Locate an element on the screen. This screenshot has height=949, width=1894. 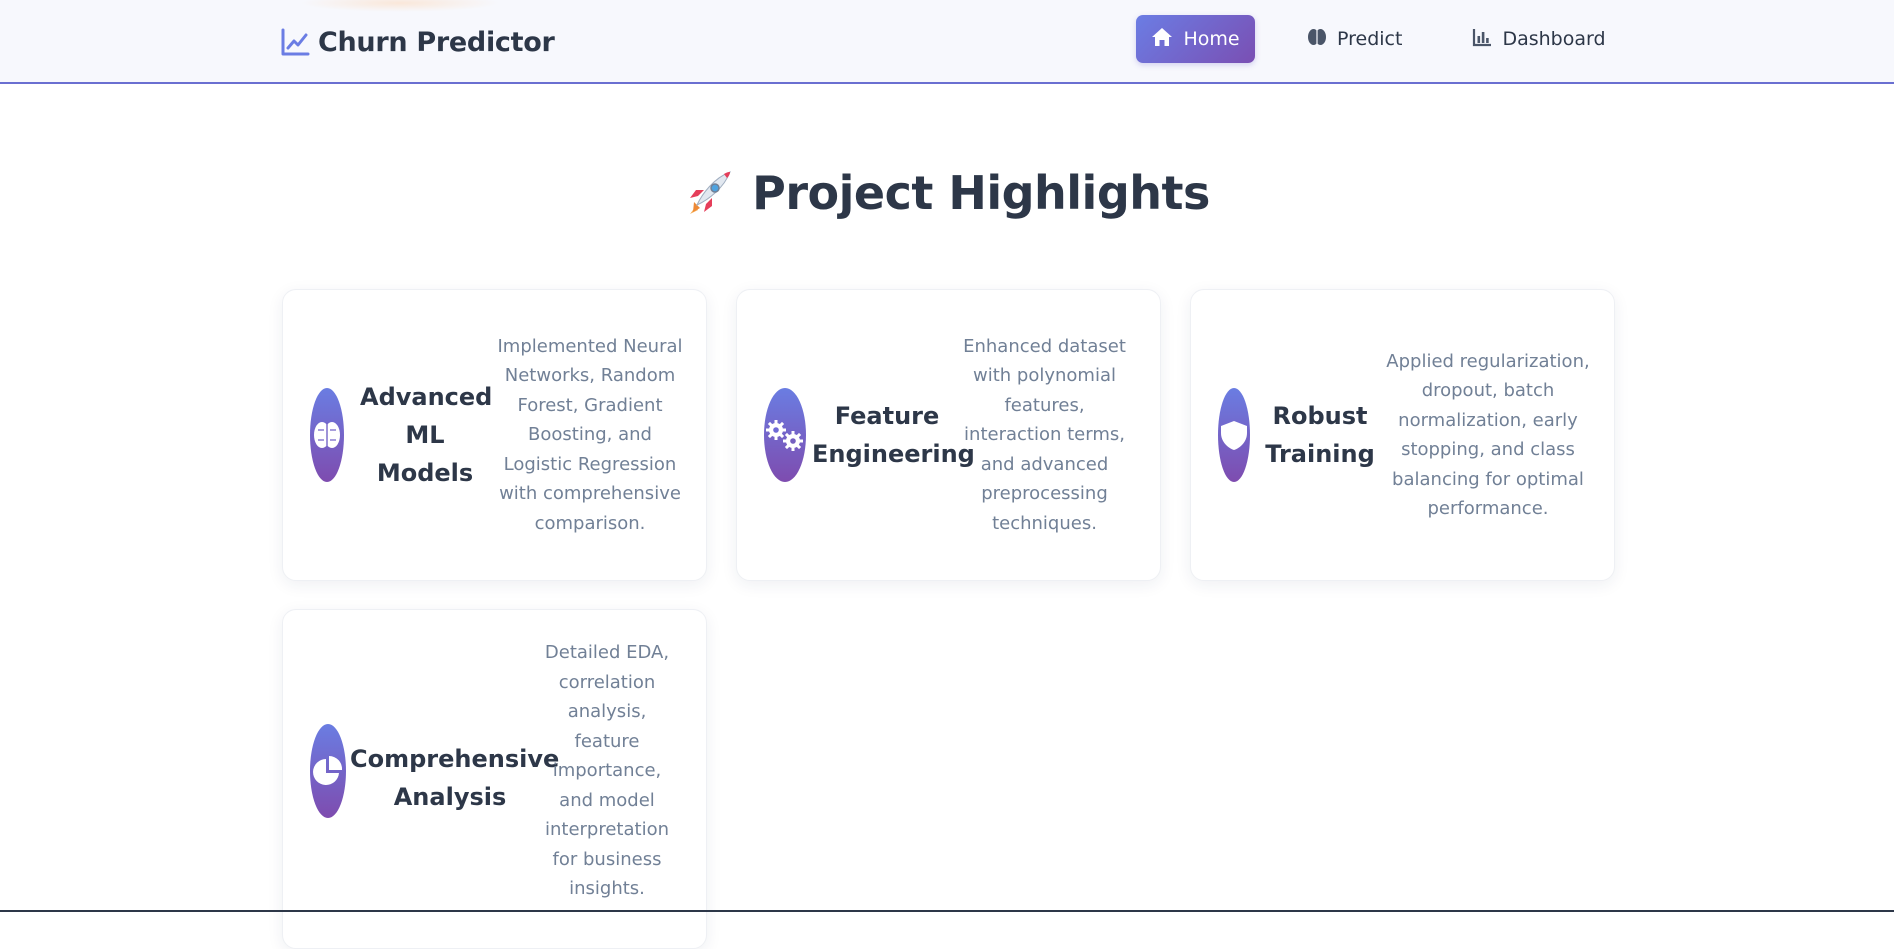
nav-dashboard-label: Dashboard is located at coordinates (1554, 39).